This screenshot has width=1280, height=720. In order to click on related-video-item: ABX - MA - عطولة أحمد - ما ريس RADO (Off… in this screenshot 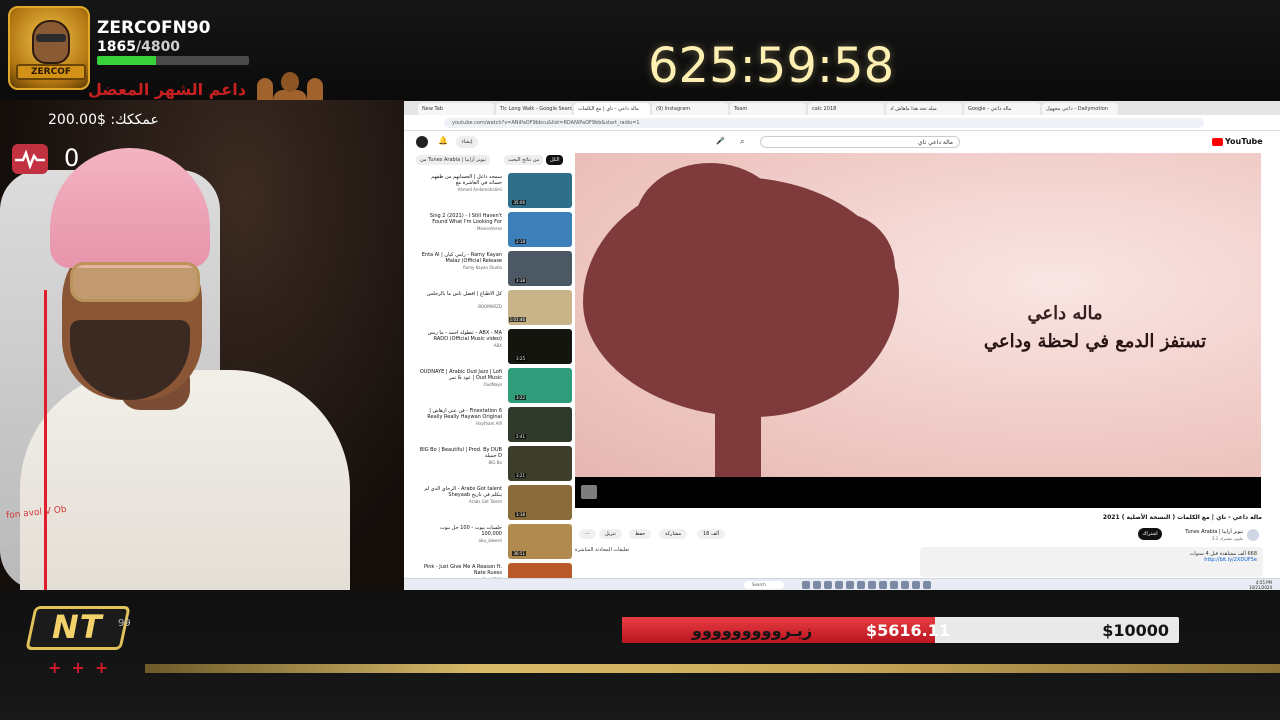, I will do `click(495, 348)`.